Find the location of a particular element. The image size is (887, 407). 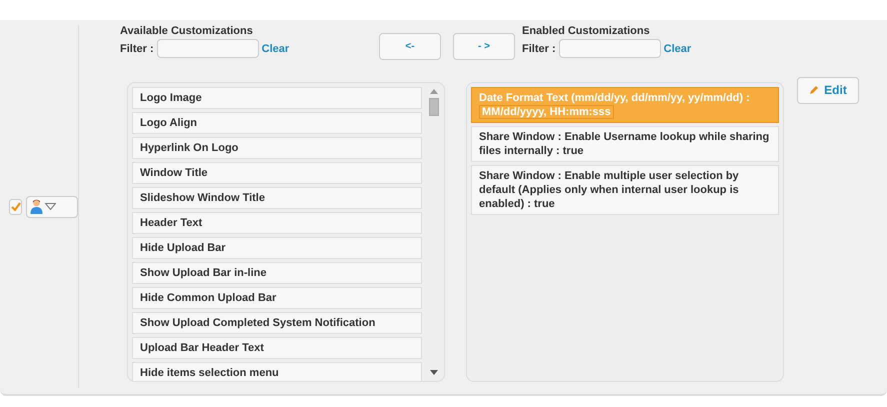

list-item: Upload Bar Header Text is located at coordinates (277, 347).